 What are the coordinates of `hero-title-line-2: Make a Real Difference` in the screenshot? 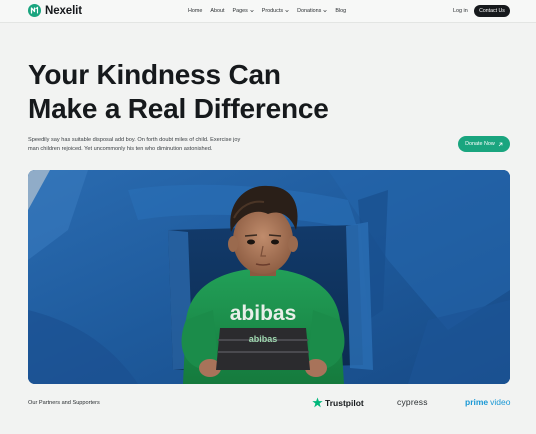 It's located at (178, 108).